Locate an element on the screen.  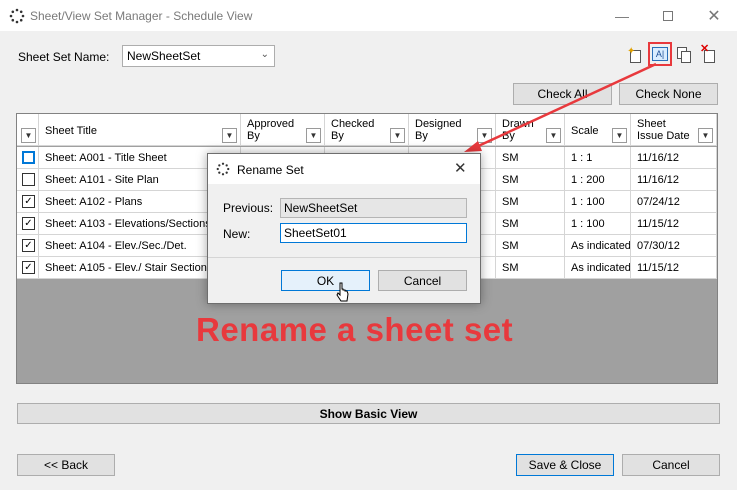
back-button: << Back is located at coordinates (66, 465).